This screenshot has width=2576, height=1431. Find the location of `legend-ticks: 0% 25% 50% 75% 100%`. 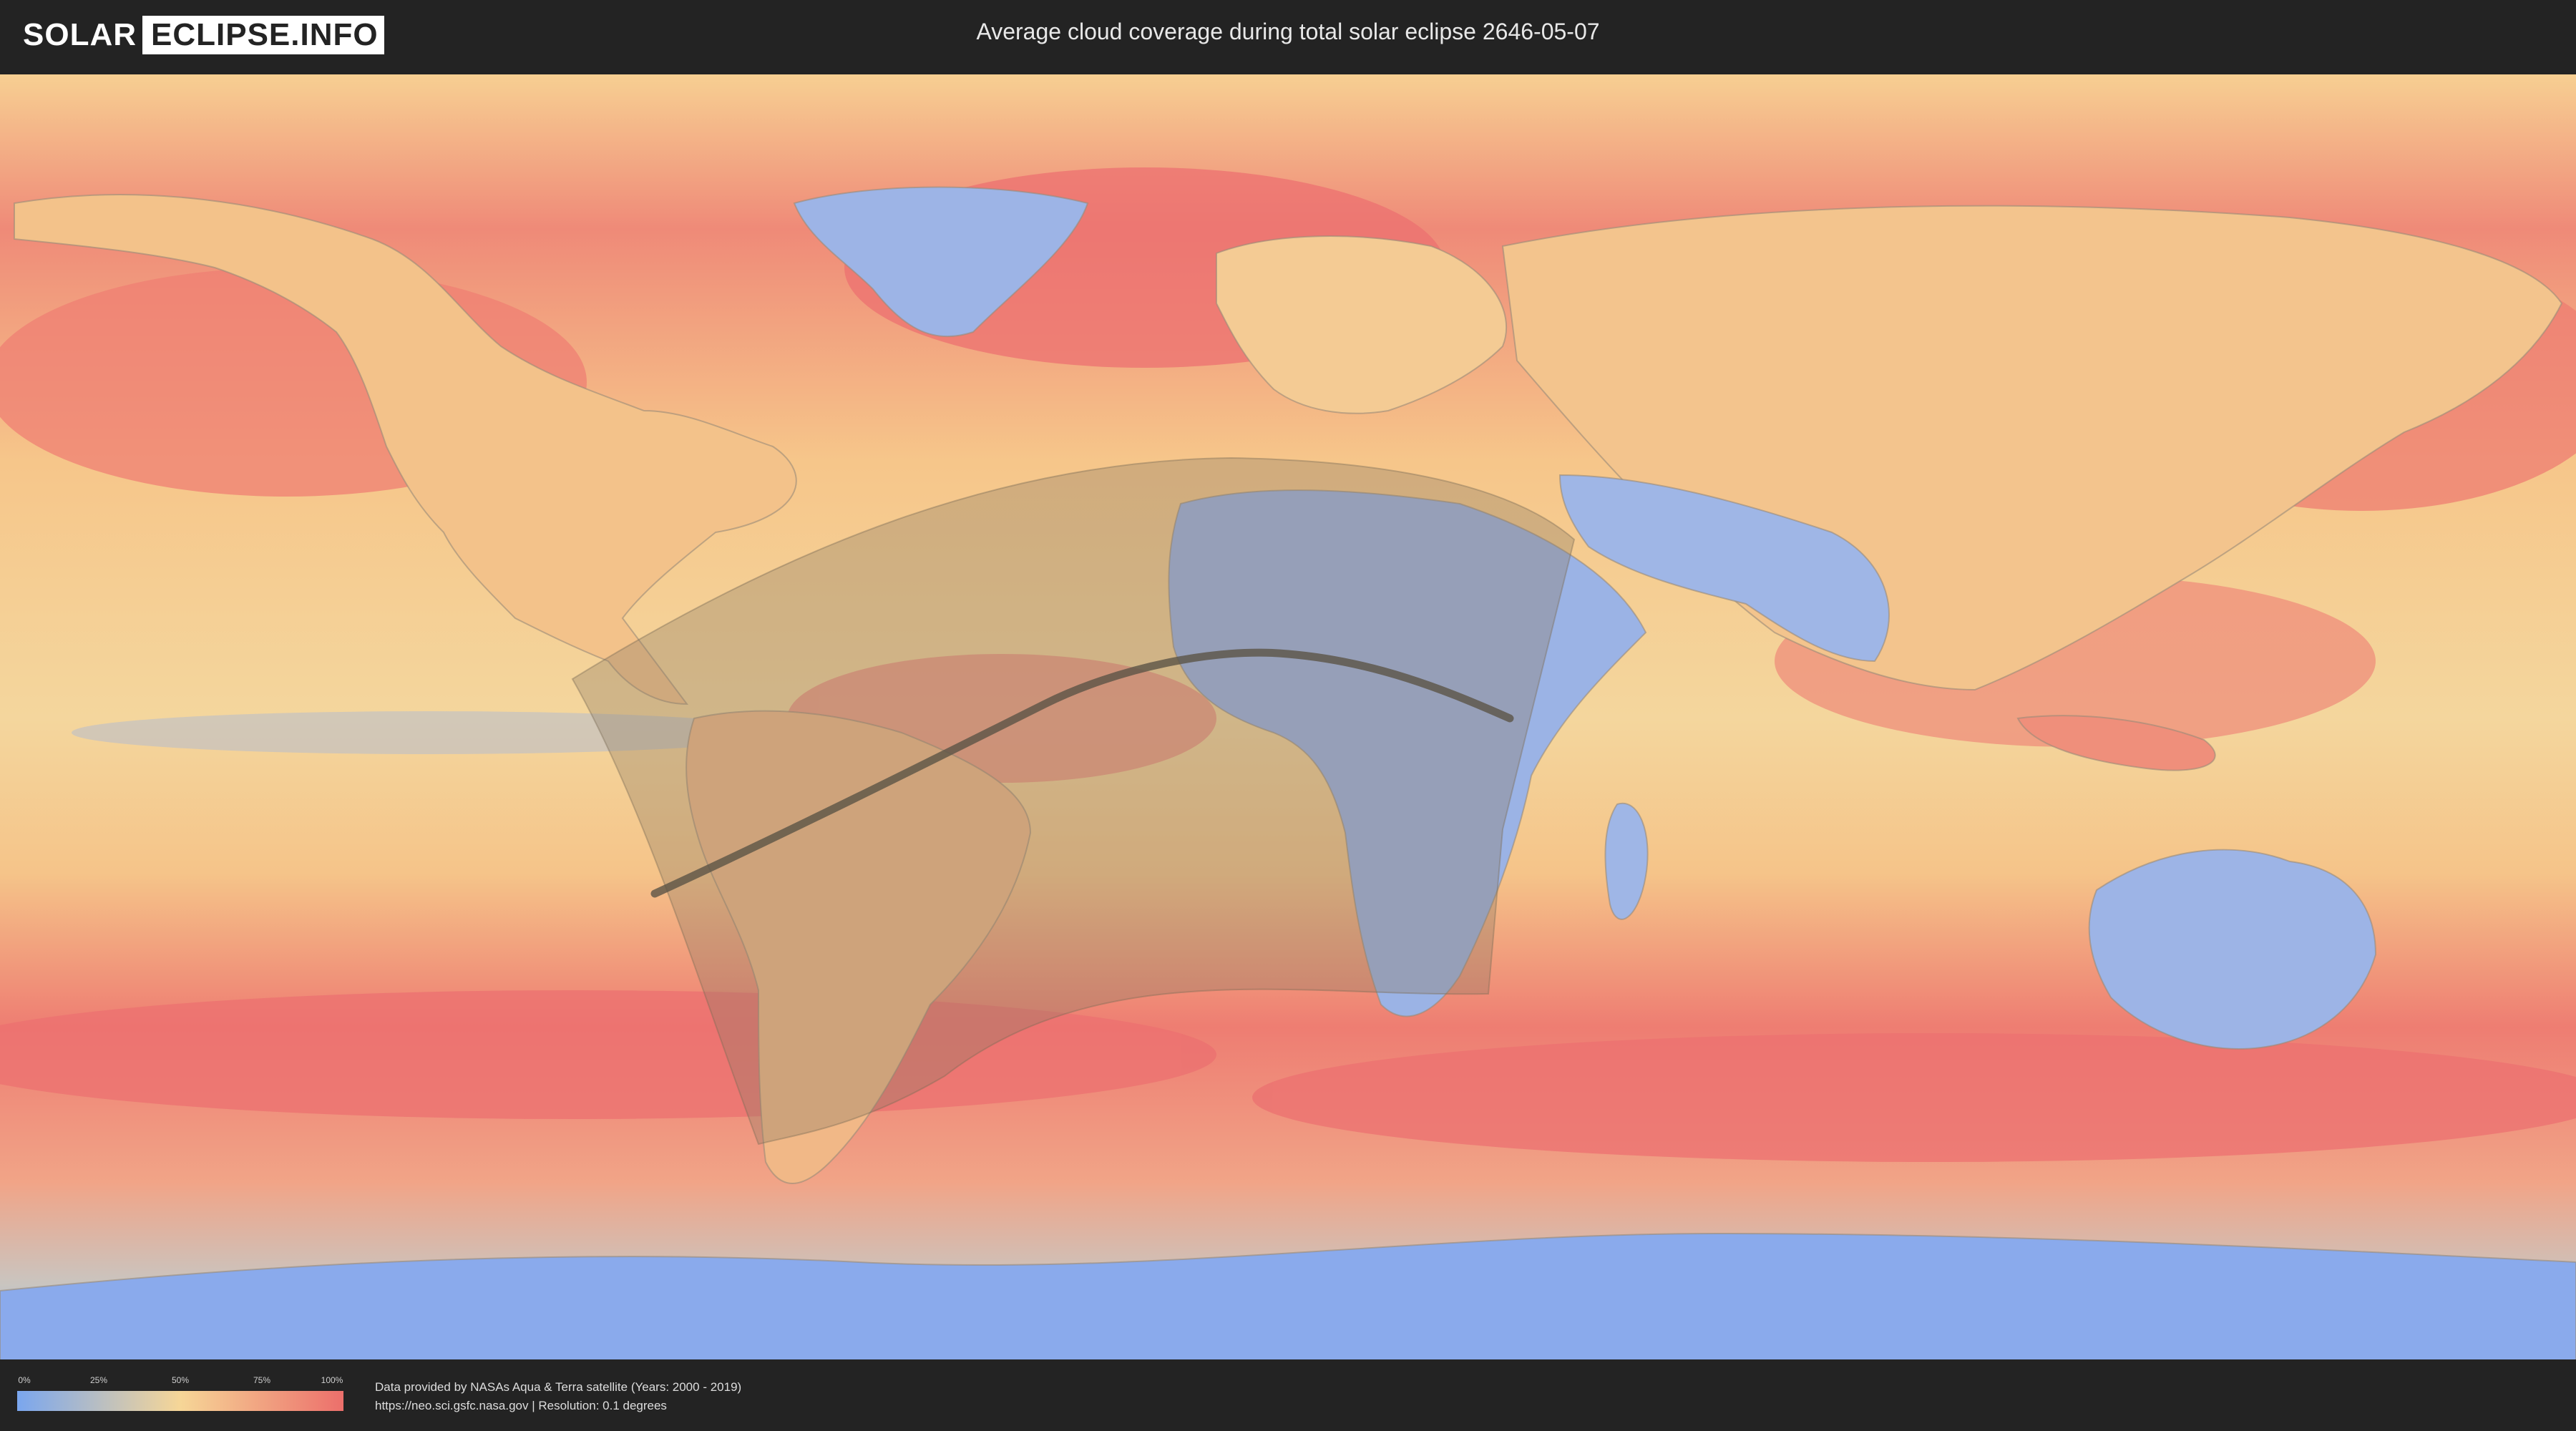

legend-ticks: 0% 25% 50% 75% 100% is located at coordinates (180, 1380).